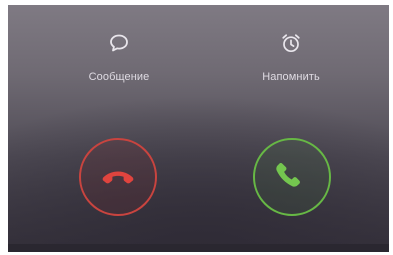 The width and height of the screenshot is (393, 255). I want to click on accept-call-button, so click(292, 177).